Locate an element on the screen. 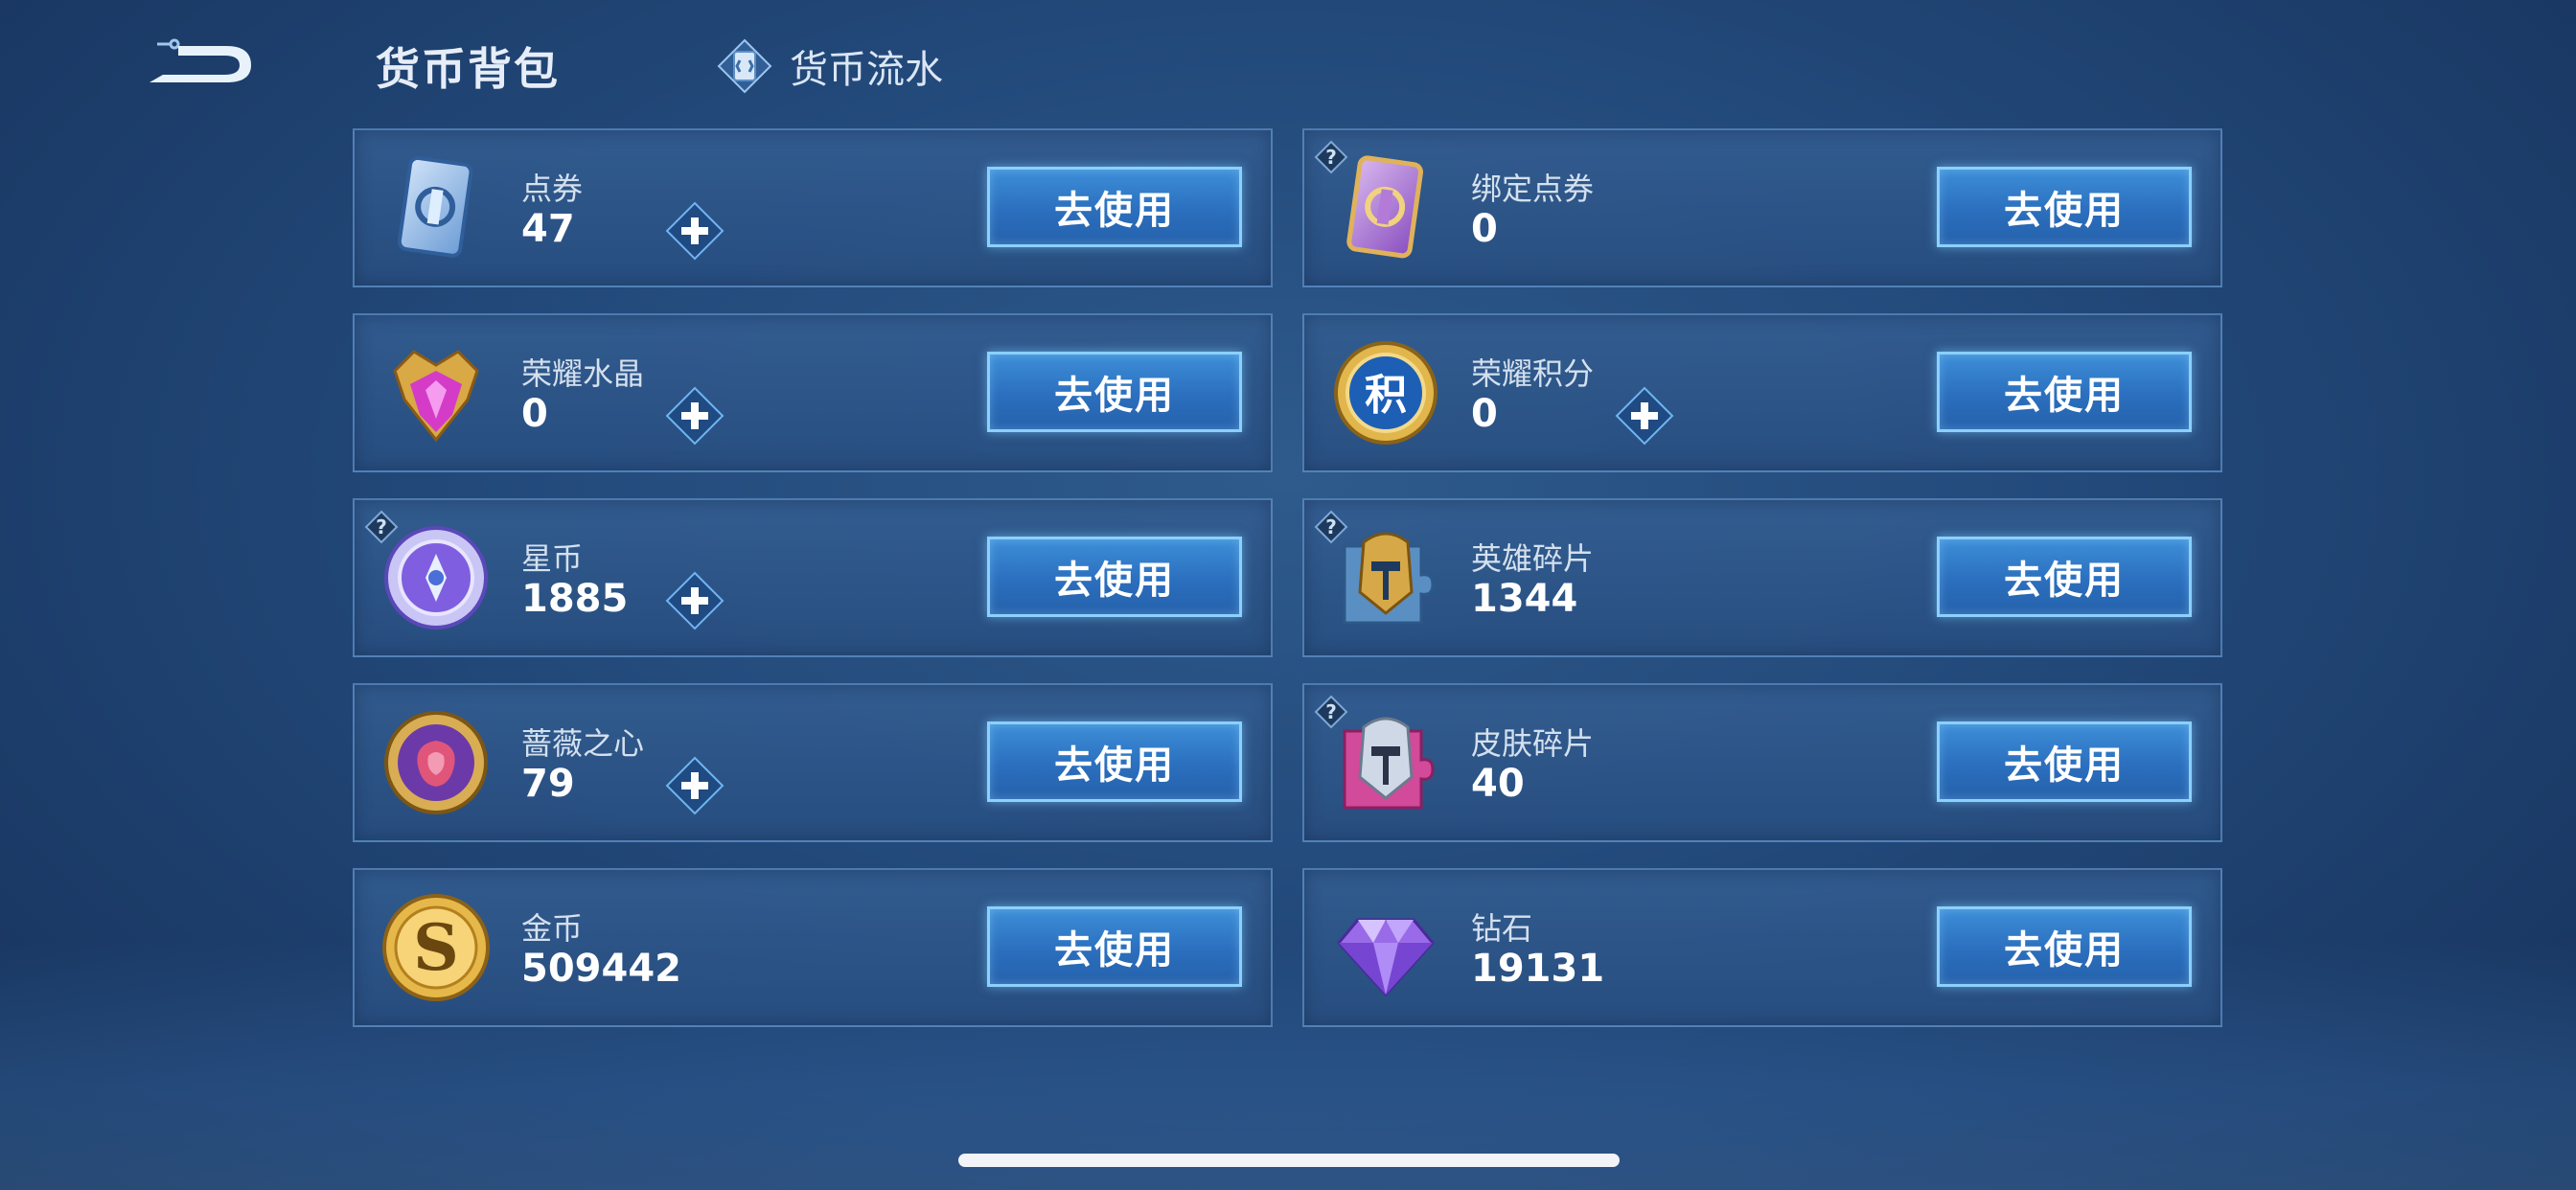 The height and width of the screenshot is (1190, 2576). currency-name: 皮肤碎片 is located at coordinates (1533, 744).